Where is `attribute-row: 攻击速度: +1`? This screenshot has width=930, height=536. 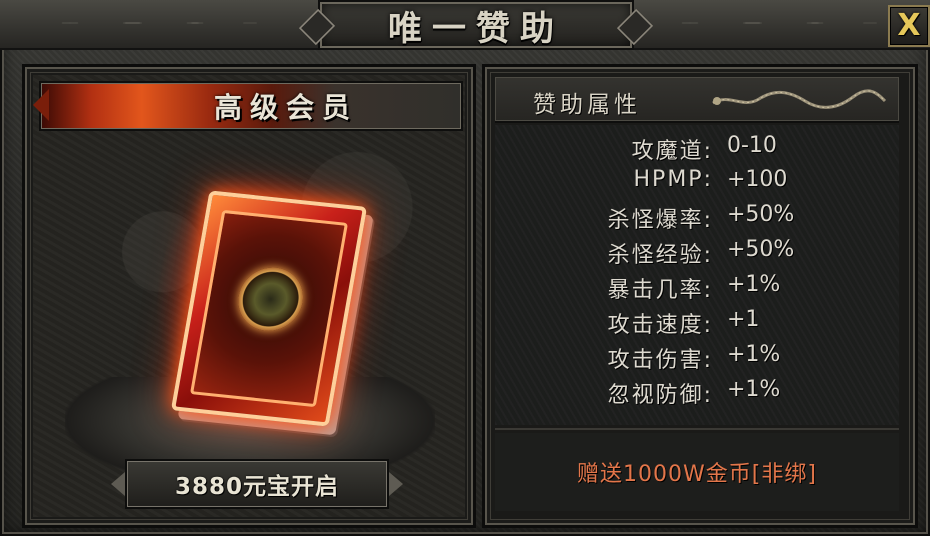
attribute-row: 攻击速度: +1 is located at coordinates (697, 322).